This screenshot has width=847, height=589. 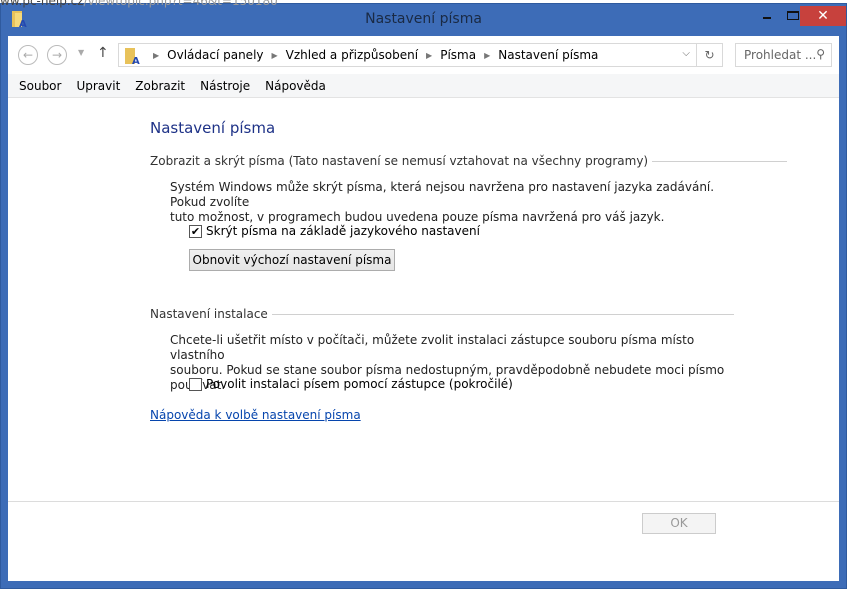 I want to click on menu-soubor: Soubor, so click(x=40, y=86).